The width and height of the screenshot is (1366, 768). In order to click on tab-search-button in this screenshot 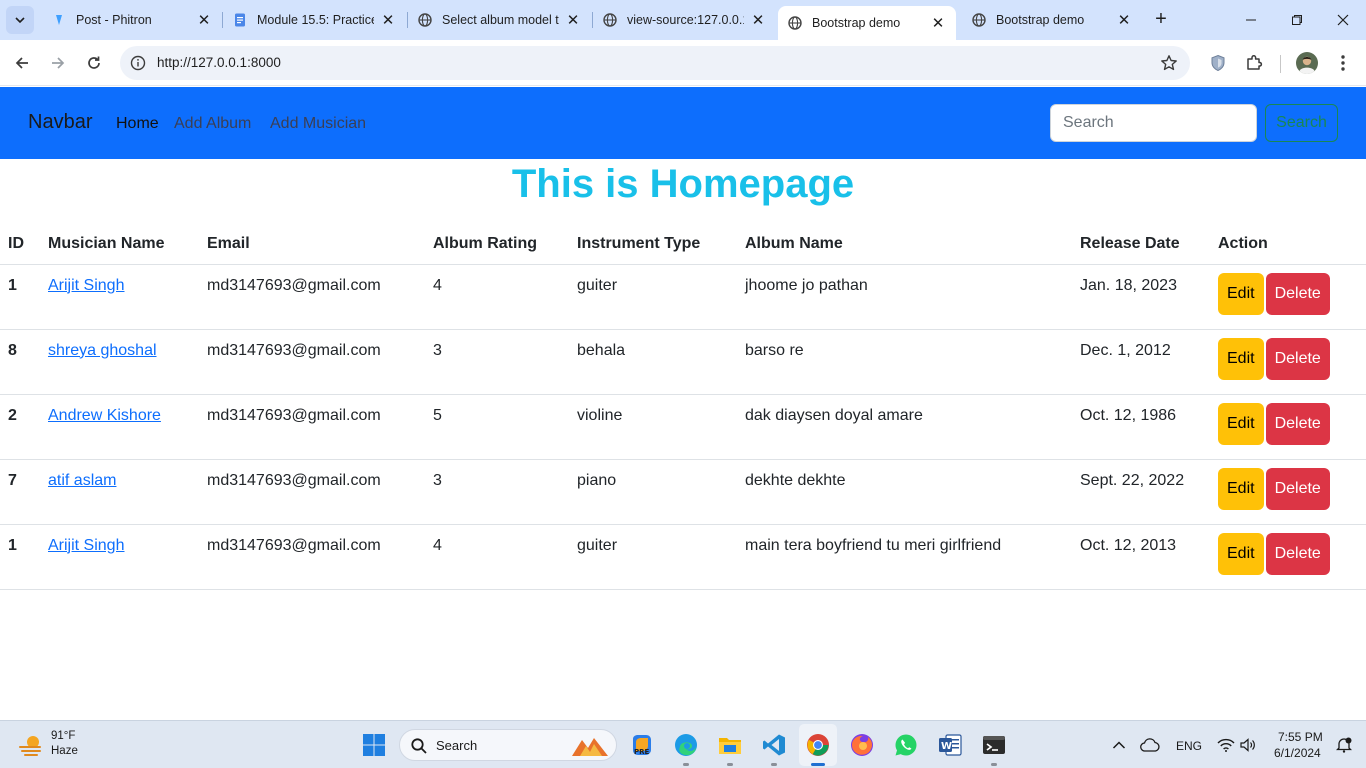, I will do `click(20, 20)`.